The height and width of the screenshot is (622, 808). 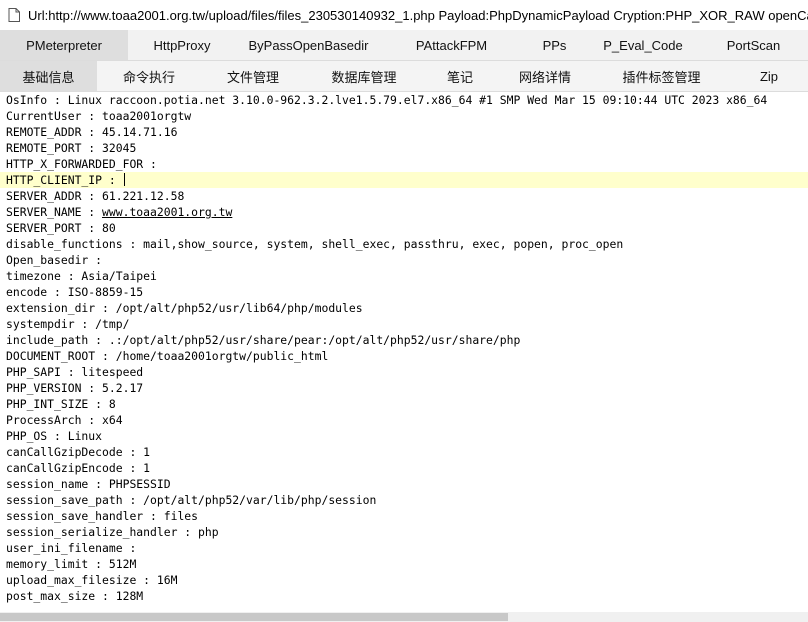 What do you see at coordinates (54, 436) in the screenshot?
I see `info-text: PHP_OS : Linux` at bounding box center [54, 436].